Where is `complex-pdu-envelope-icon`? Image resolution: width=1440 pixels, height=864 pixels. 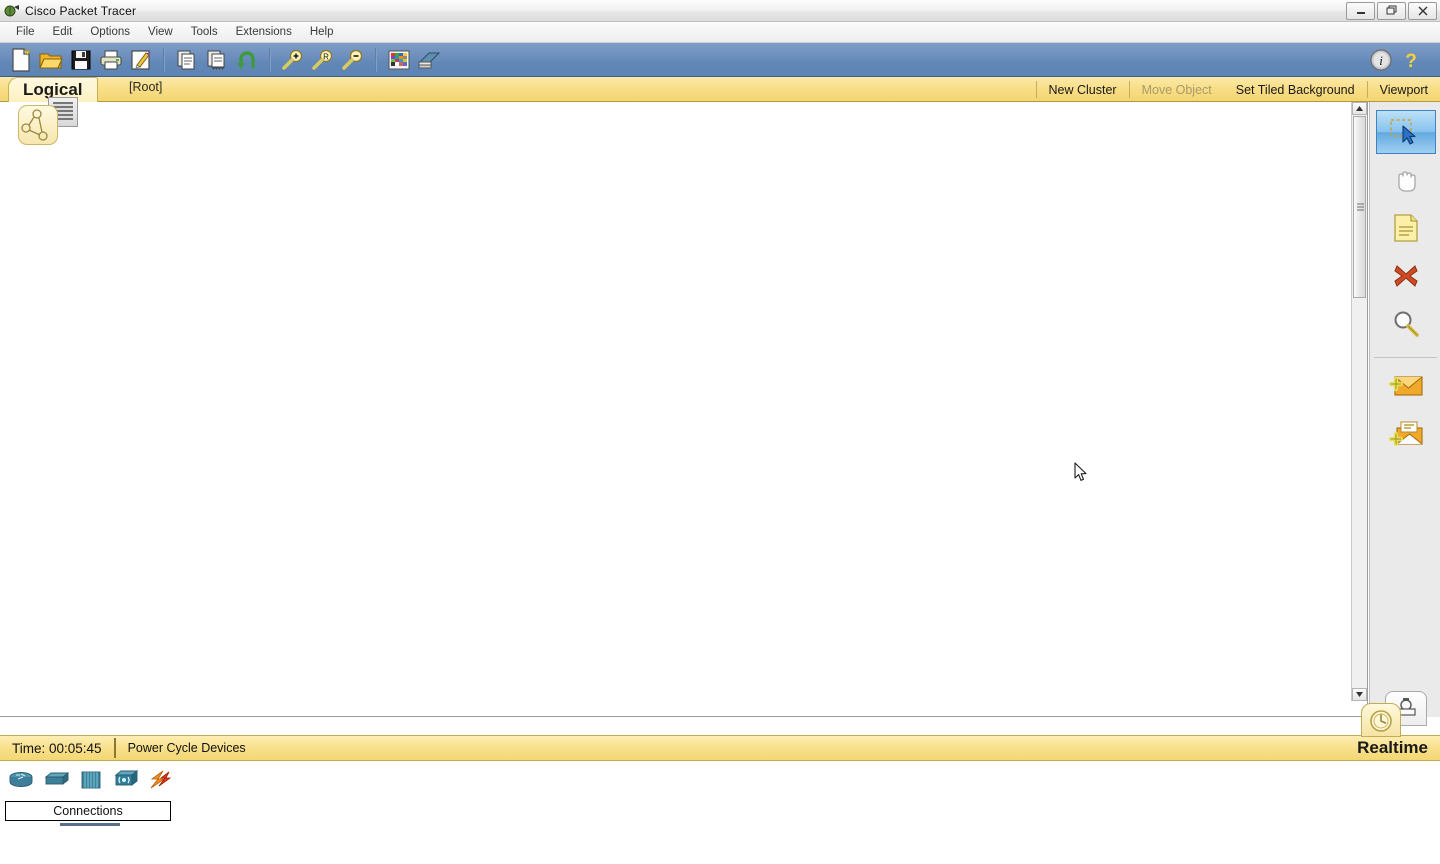 complex-pdu-envelope-icon is located at coordinates (1406, 434).